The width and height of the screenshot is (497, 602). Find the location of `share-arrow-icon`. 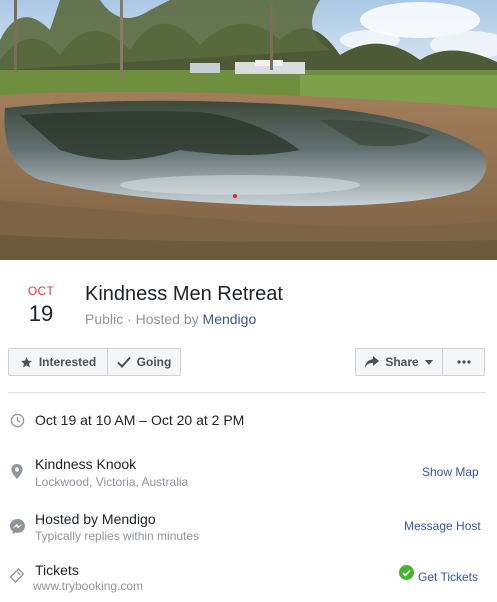

share-arrow-icon is located at coordinates (372, 362).